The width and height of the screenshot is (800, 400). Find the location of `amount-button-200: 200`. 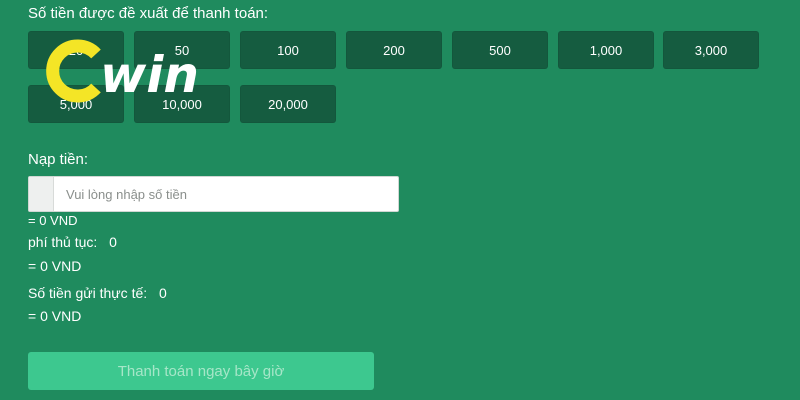

amount-button-200: 200 is located at coordinates (394, 50).